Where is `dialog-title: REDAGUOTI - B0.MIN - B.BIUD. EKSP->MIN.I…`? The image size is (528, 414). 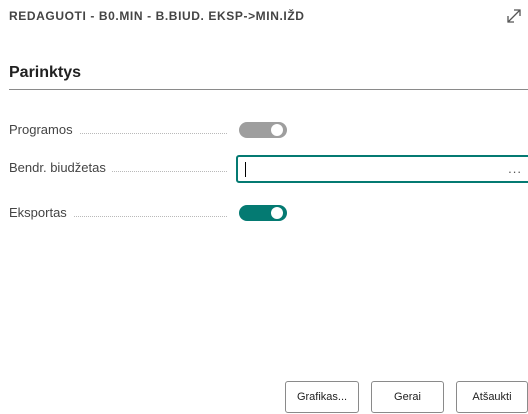
dialog-title: REDAGUOTI - B0.MIN - B.BIUD. EKSP->MIN.I… is located at coordinates (157, 16).